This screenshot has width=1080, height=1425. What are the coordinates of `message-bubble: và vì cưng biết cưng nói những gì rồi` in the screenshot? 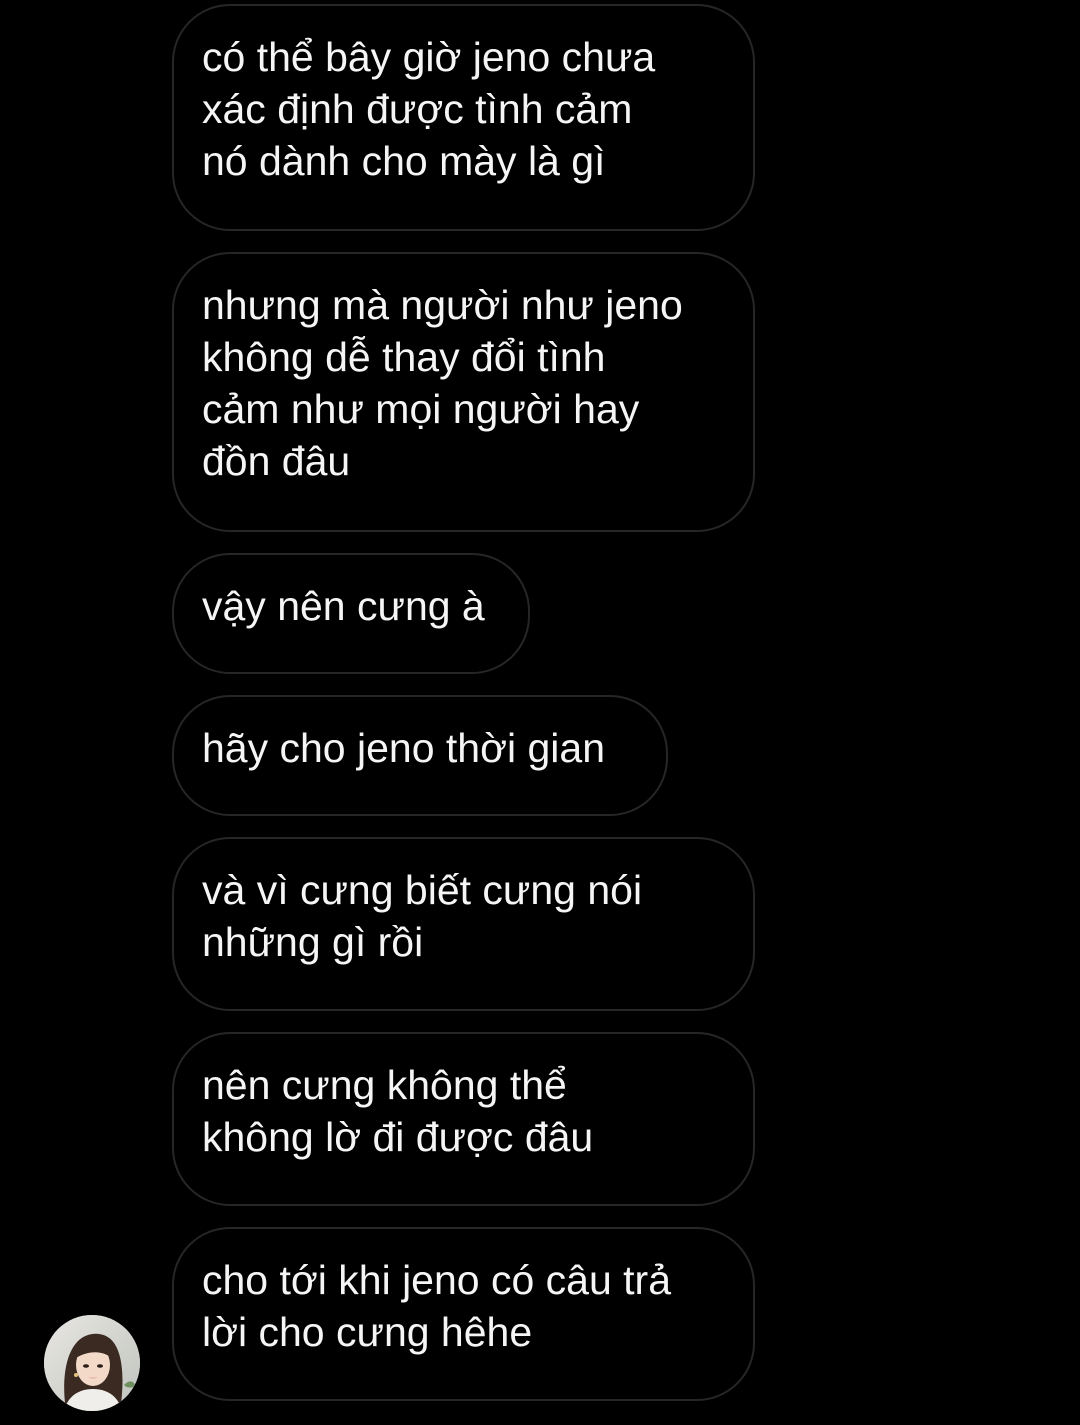 It's located at (463, 924).